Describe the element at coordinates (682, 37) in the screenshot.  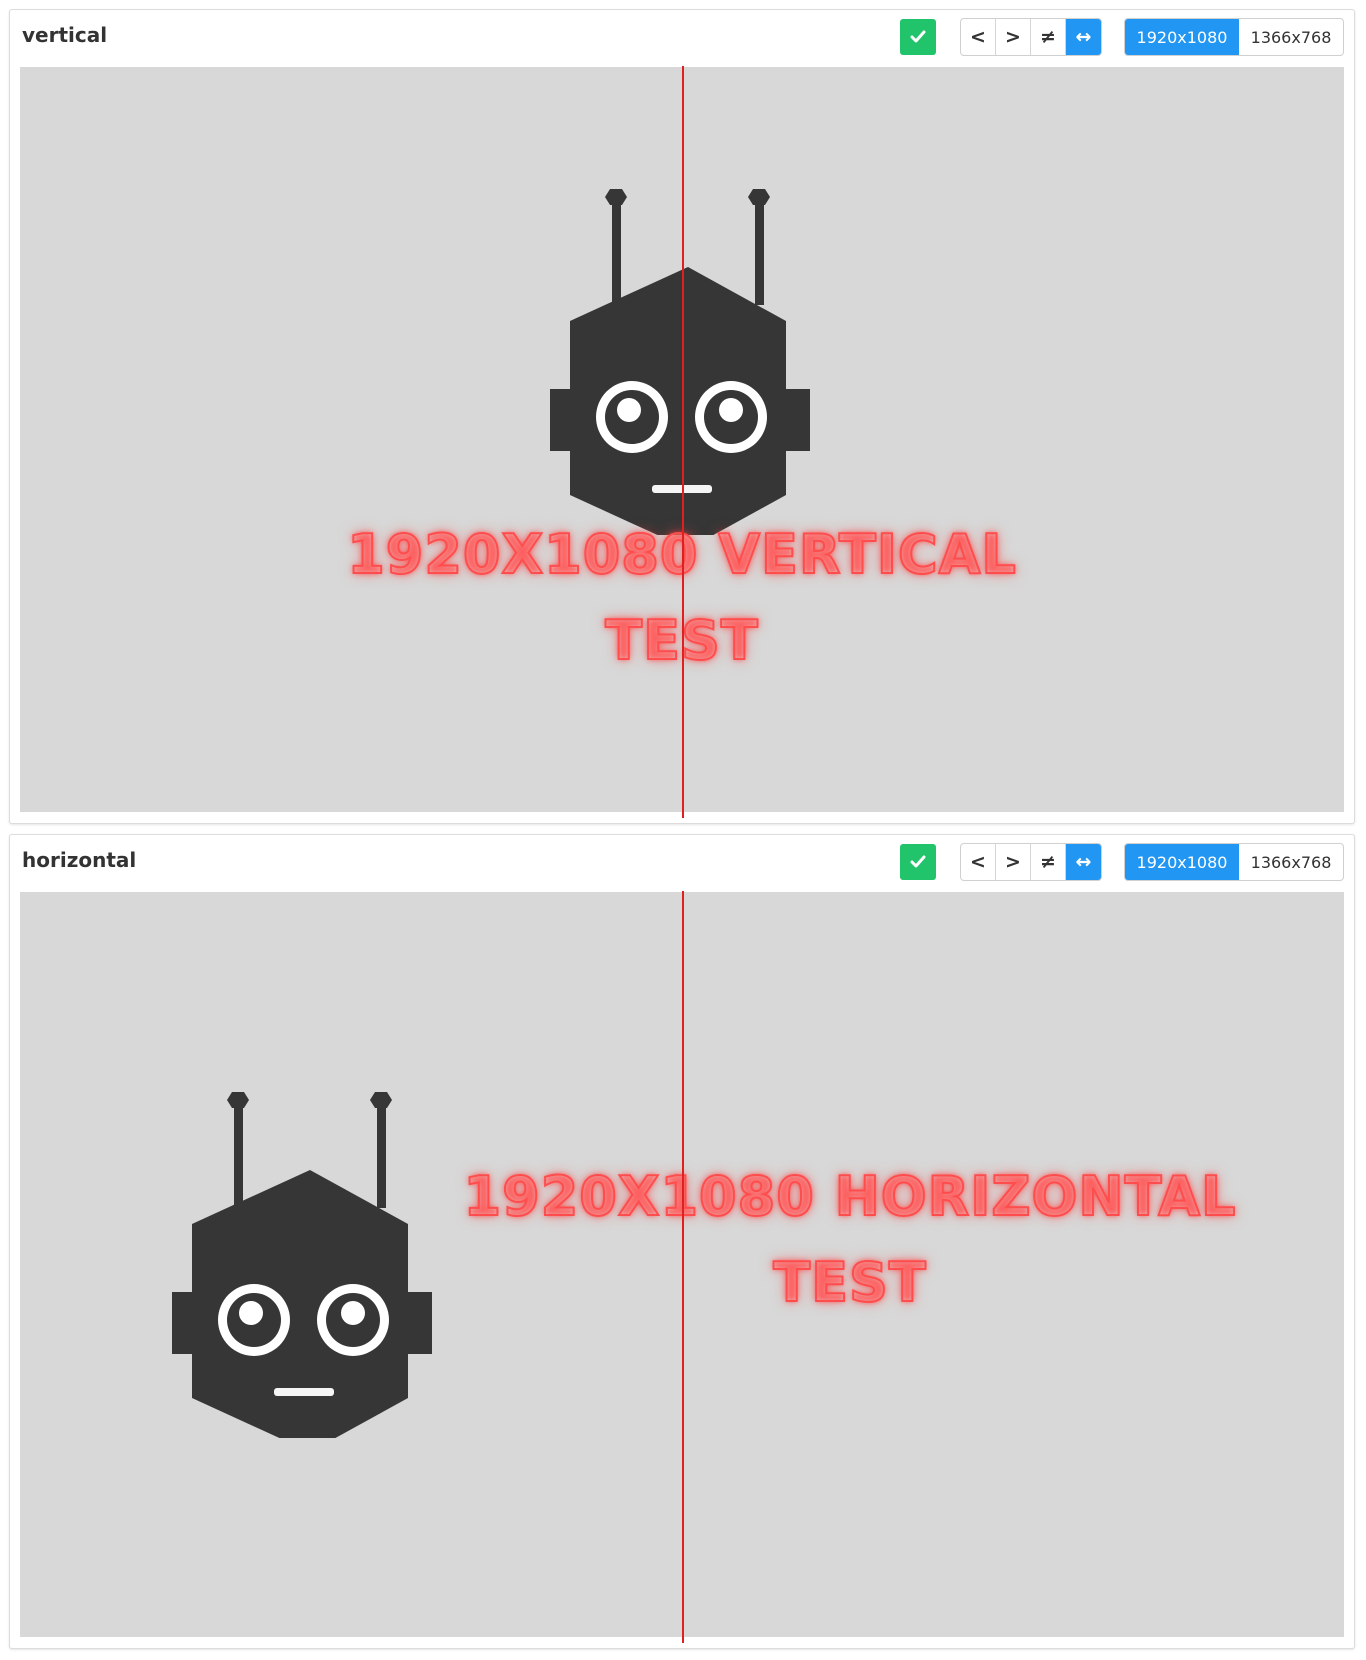
I see `panel-header: vertical < > ≠ ↔ 1920x1080 1366x768` at that location.